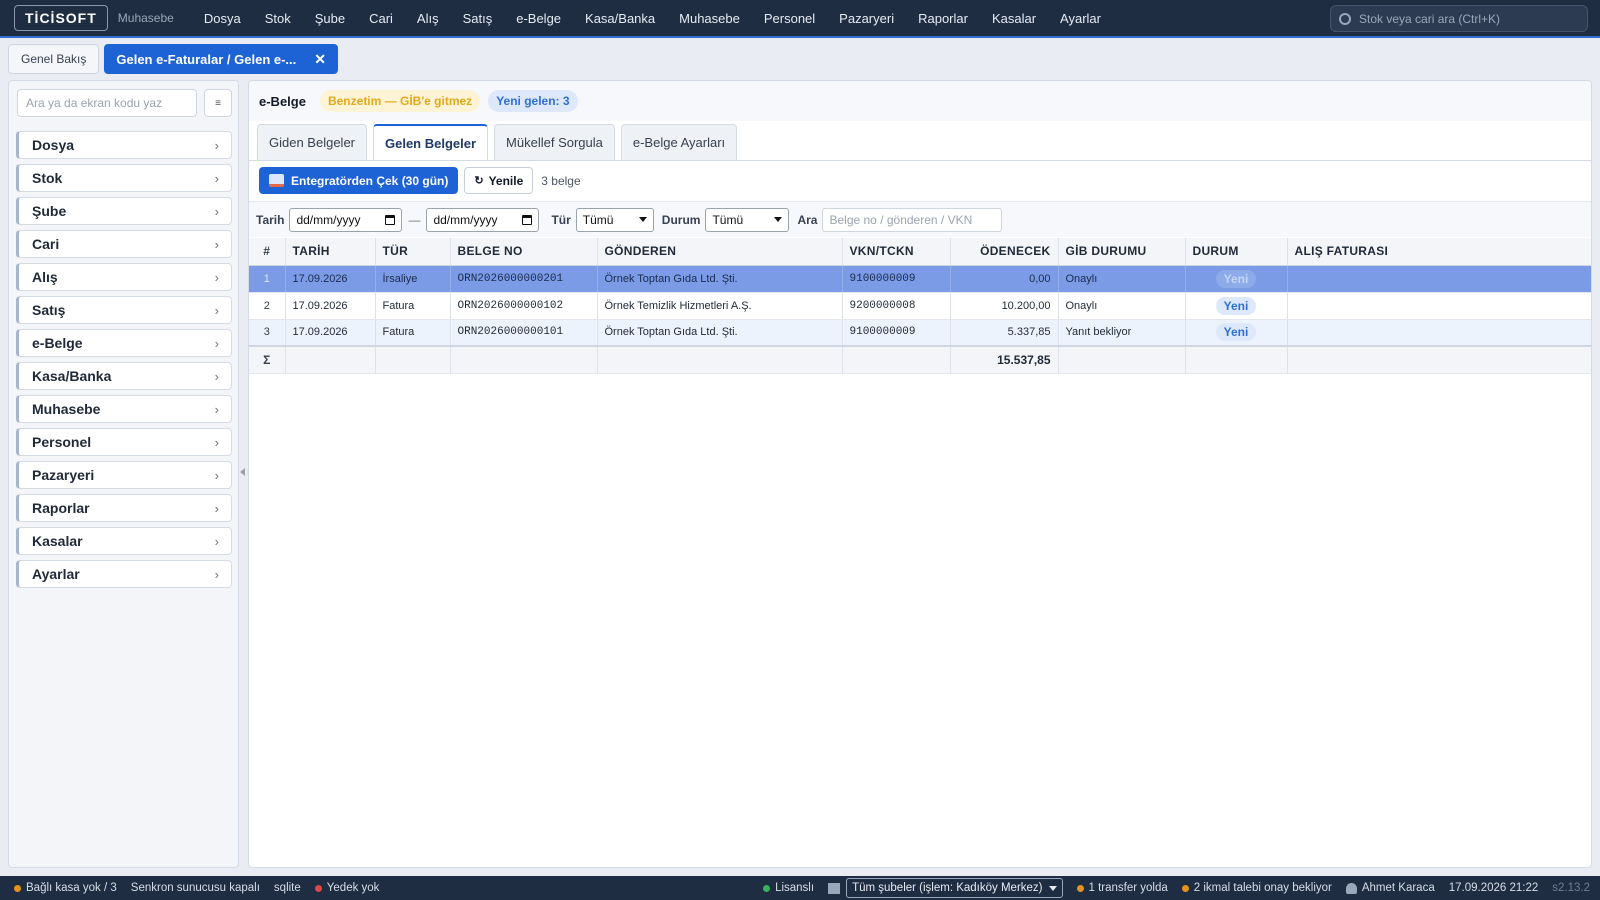 Image resolution: width=1600 pixels, height=900 pixels. Describe the element at coordinates (896, 333) in the screenshot. I see `cell-vkn: 9100000009` at that location.